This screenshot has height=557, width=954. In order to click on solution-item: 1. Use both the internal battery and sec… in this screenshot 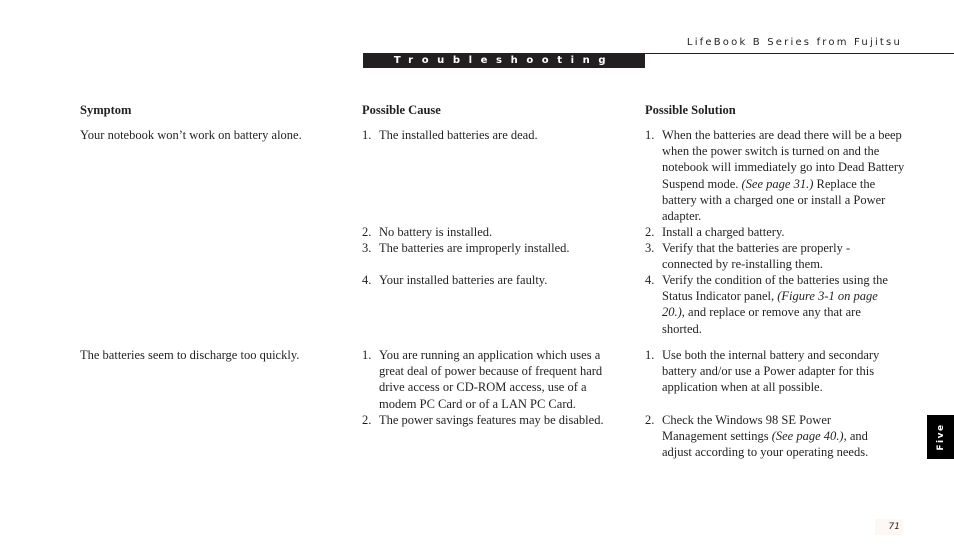, I will do `click(776, 371)`.